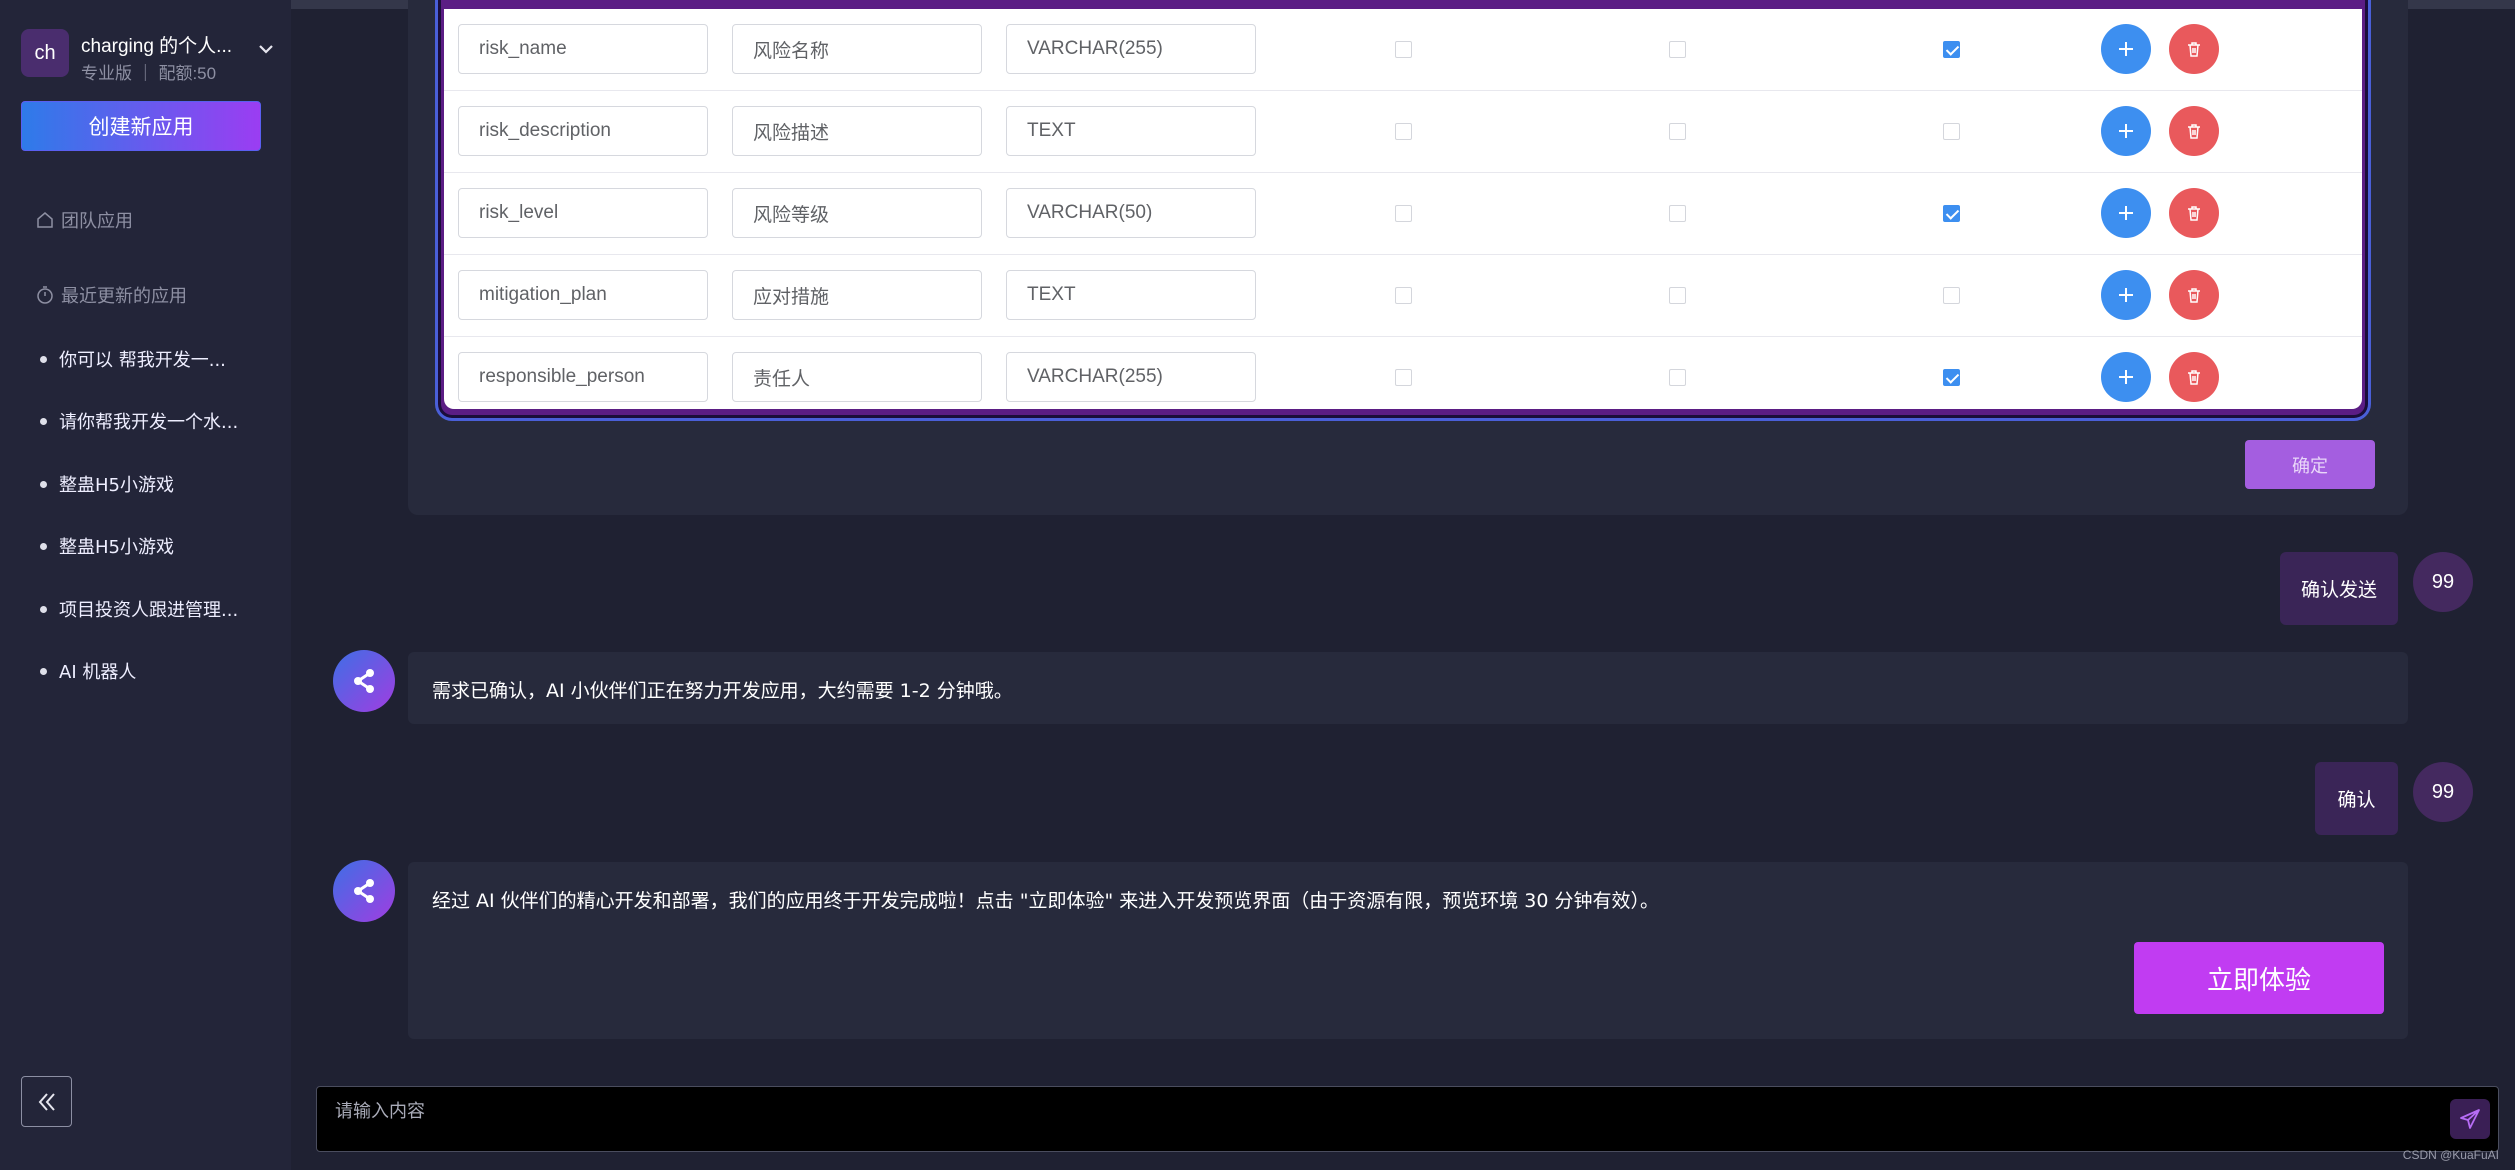  What do you see at coordinates (149, 73) in the screenshot?
I see `workspace-plan: 专业版 ｜ 配额:50` at bounding box center [149, 73].